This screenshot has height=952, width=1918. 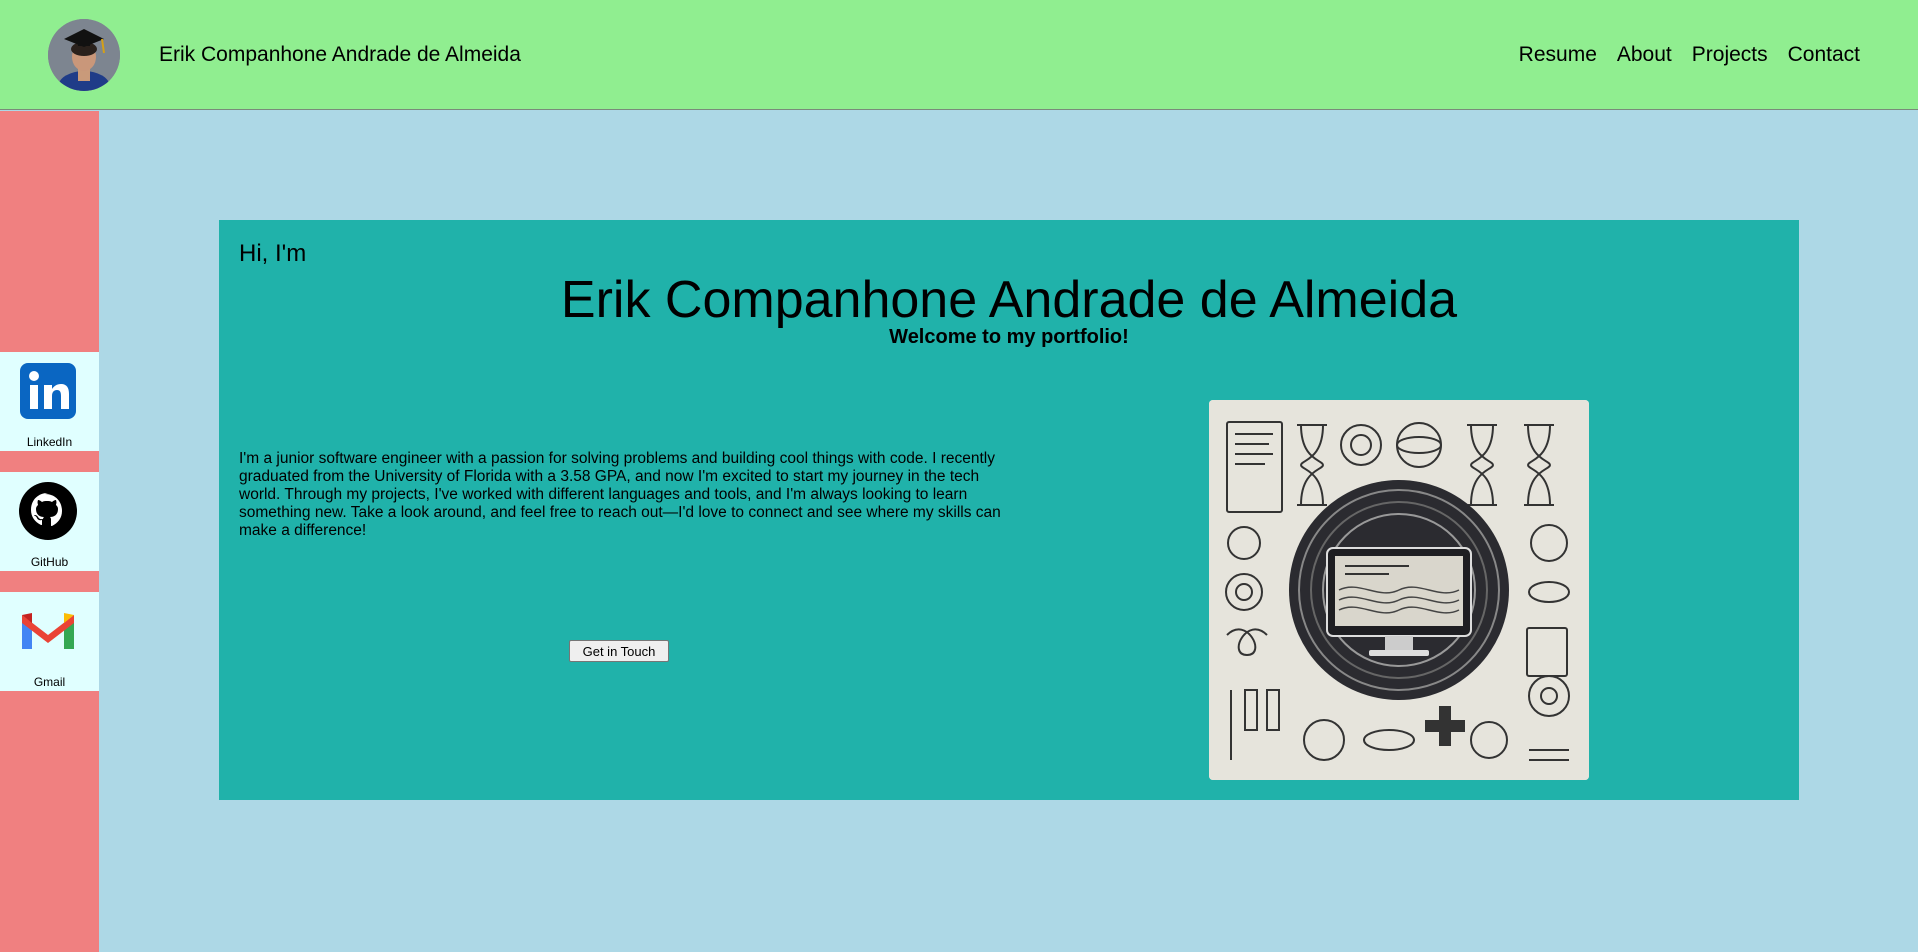 What do you see at coordinates (1009, 300) in the screenshot?
I see `hero-name: Erik Companhone Andrade de Almeida` at bounding box center [1009, 300].